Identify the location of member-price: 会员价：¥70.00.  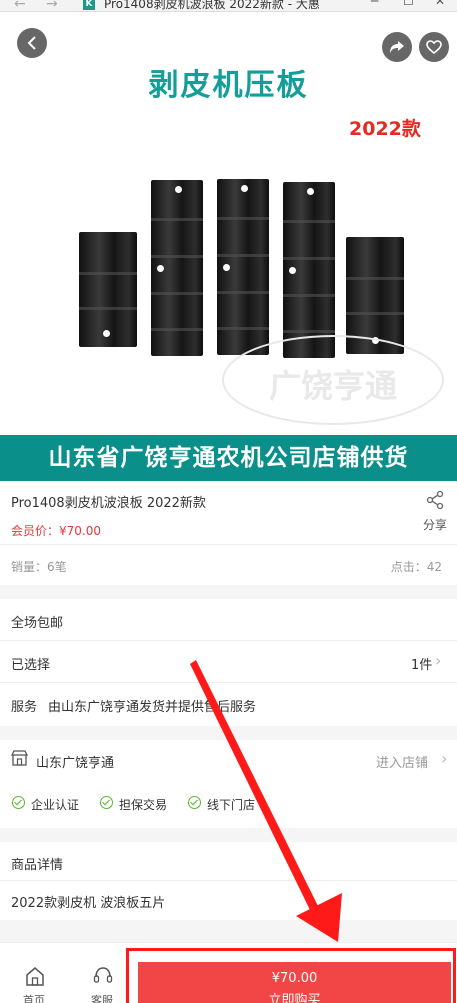
(56, 531).